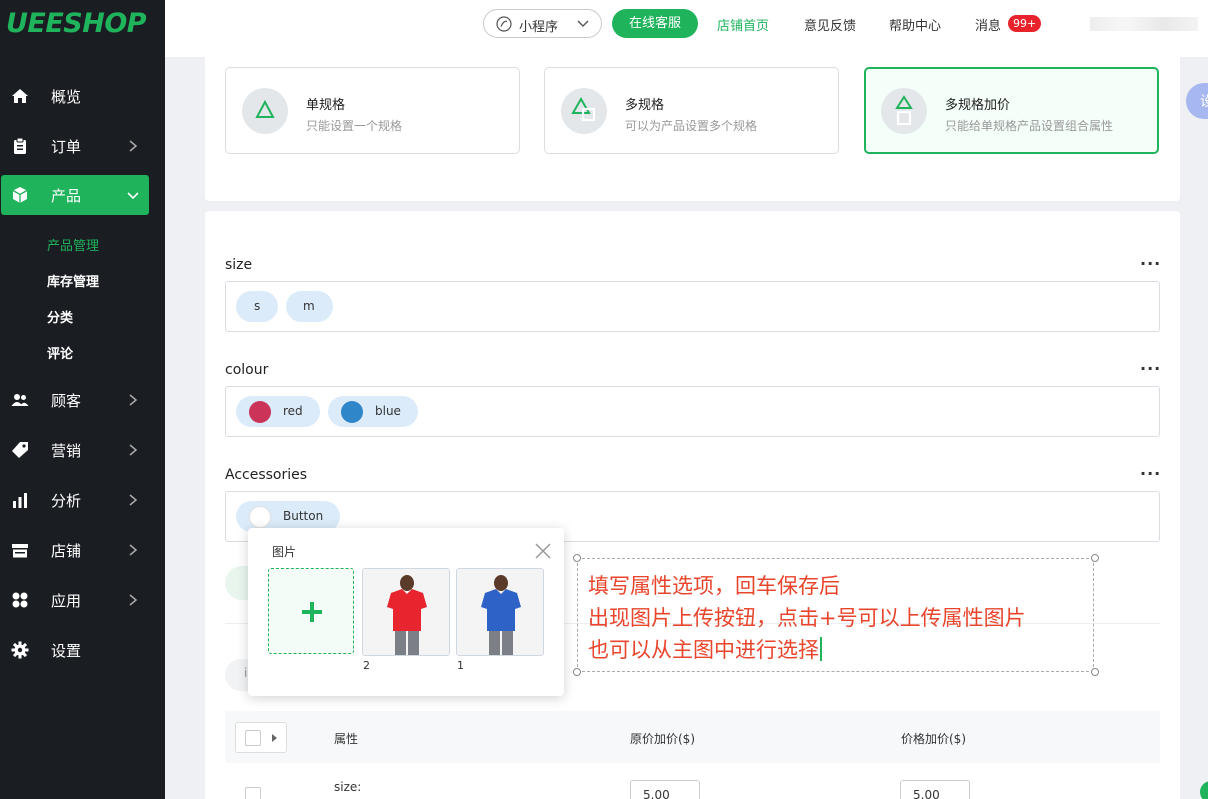  I want to click on spec-card-multi: 多规格 可以为产品设置多个规格, so click(691, 110).